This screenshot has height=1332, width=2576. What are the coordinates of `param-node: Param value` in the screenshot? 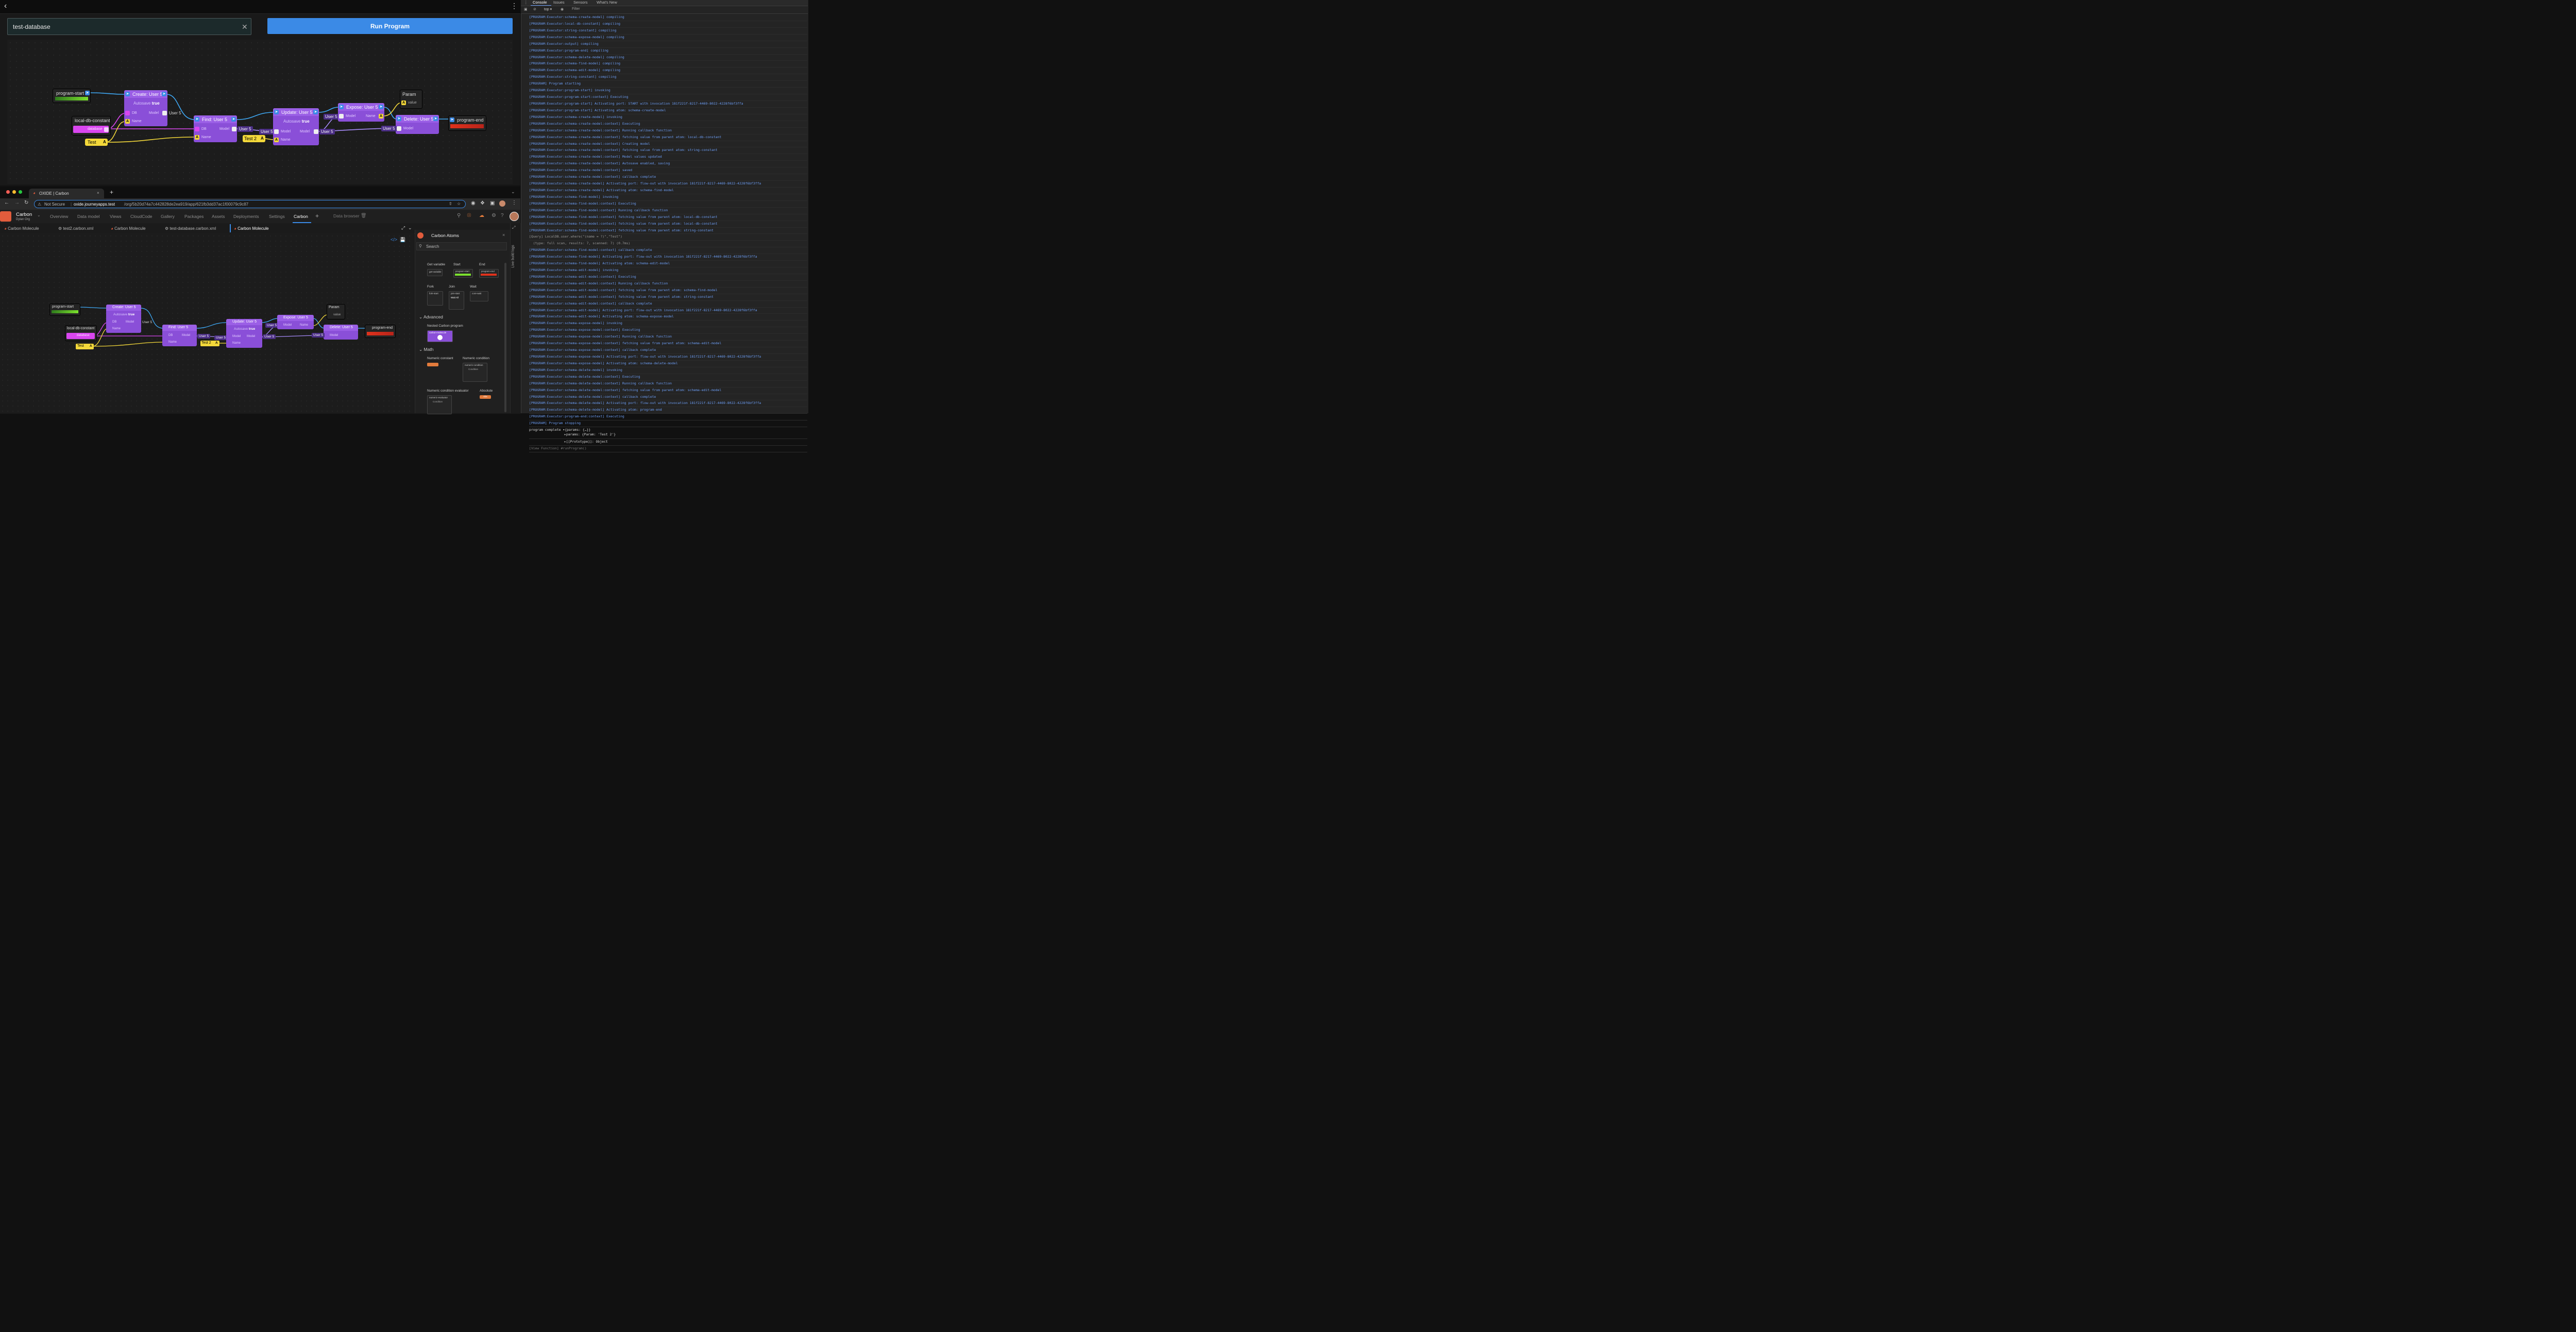 It's located at (336, 311).